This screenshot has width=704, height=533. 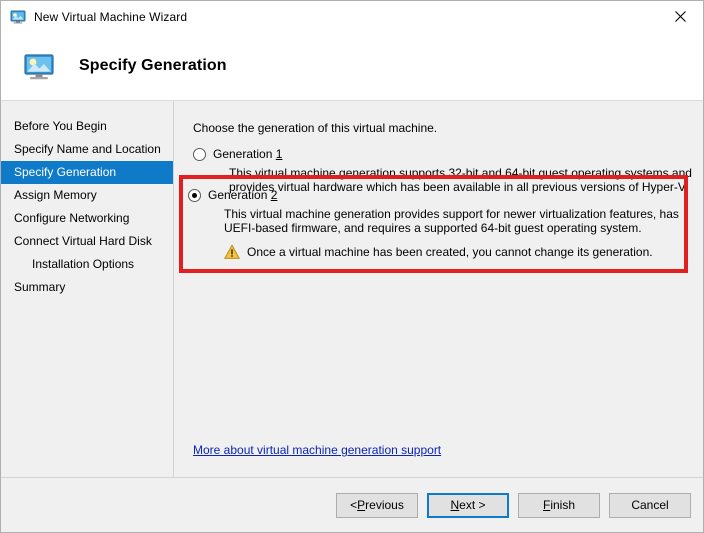 What do you see at coordinates (232, 252) in the screenshot?
I see `warning-triangle-icon` at bounding box center [232, 252].